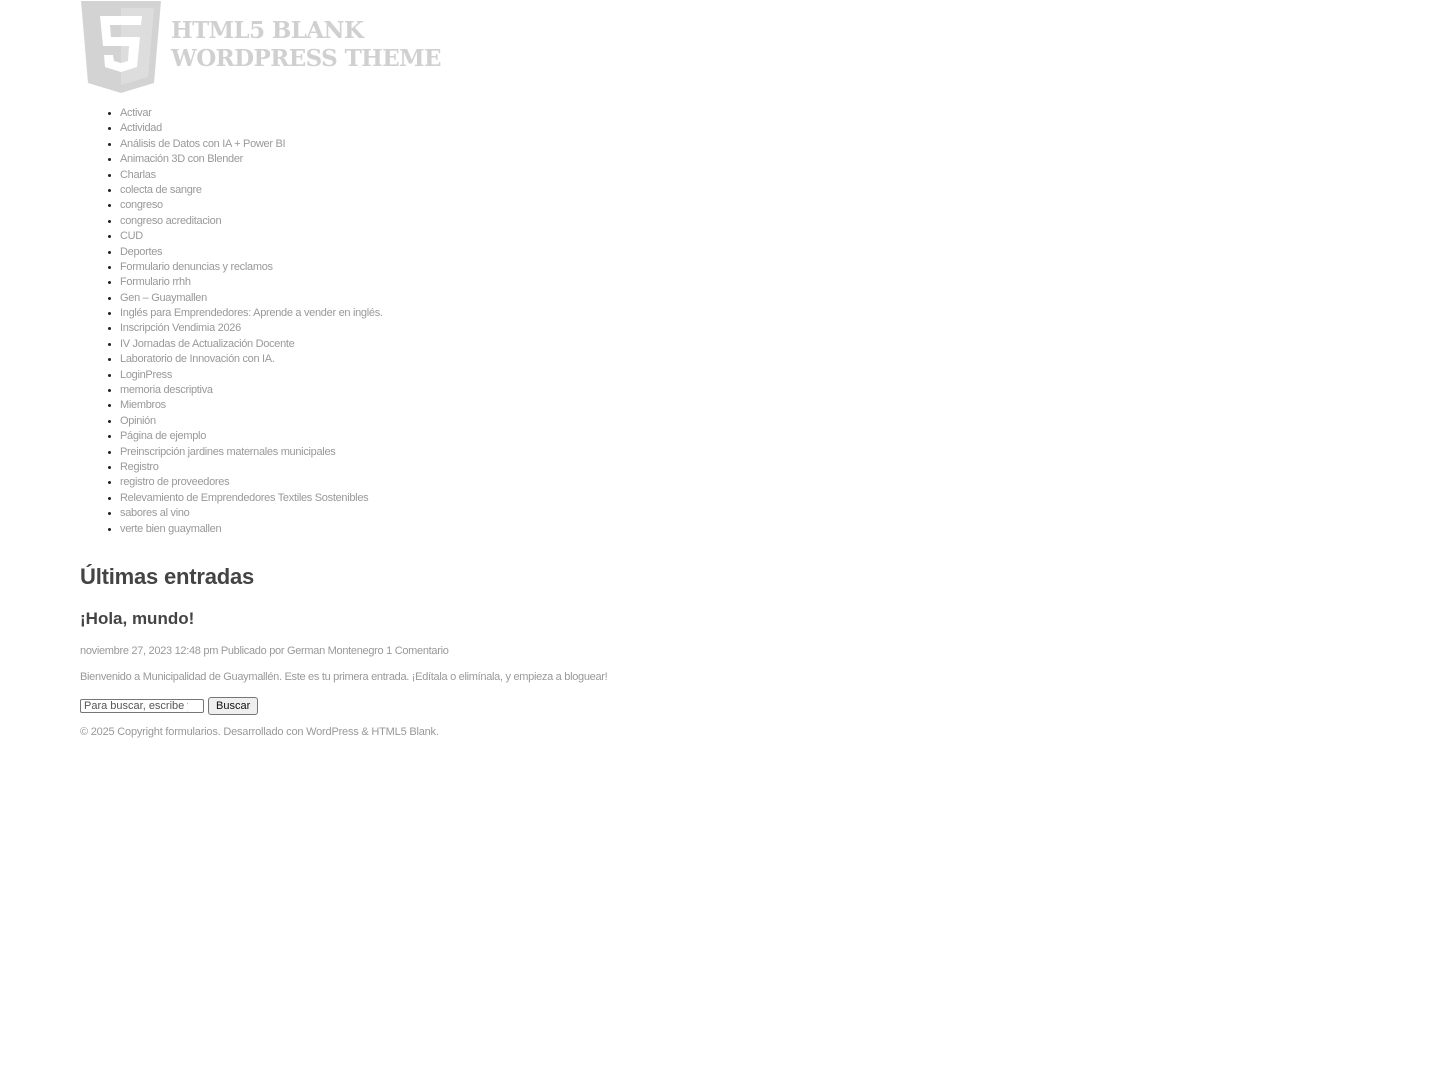  What do you see at coordinates (740, 328) in the screenshot?
I see `nav-item: Inscripción Vendimia 2026` at bounding box center [740, 328].